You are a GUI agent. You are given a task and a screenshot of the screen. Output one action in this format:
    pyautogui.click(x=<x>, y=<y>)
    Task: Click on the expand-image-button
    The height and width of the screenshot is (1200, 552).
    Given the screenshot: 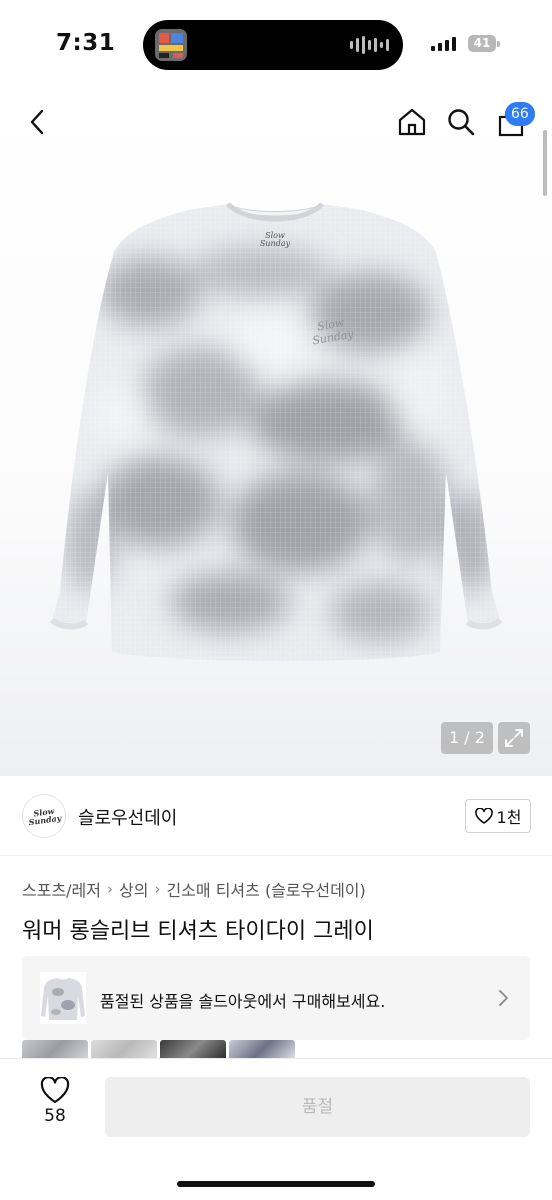 What is the action you would take?
    pyautogui.click(x=514, y=738)
    